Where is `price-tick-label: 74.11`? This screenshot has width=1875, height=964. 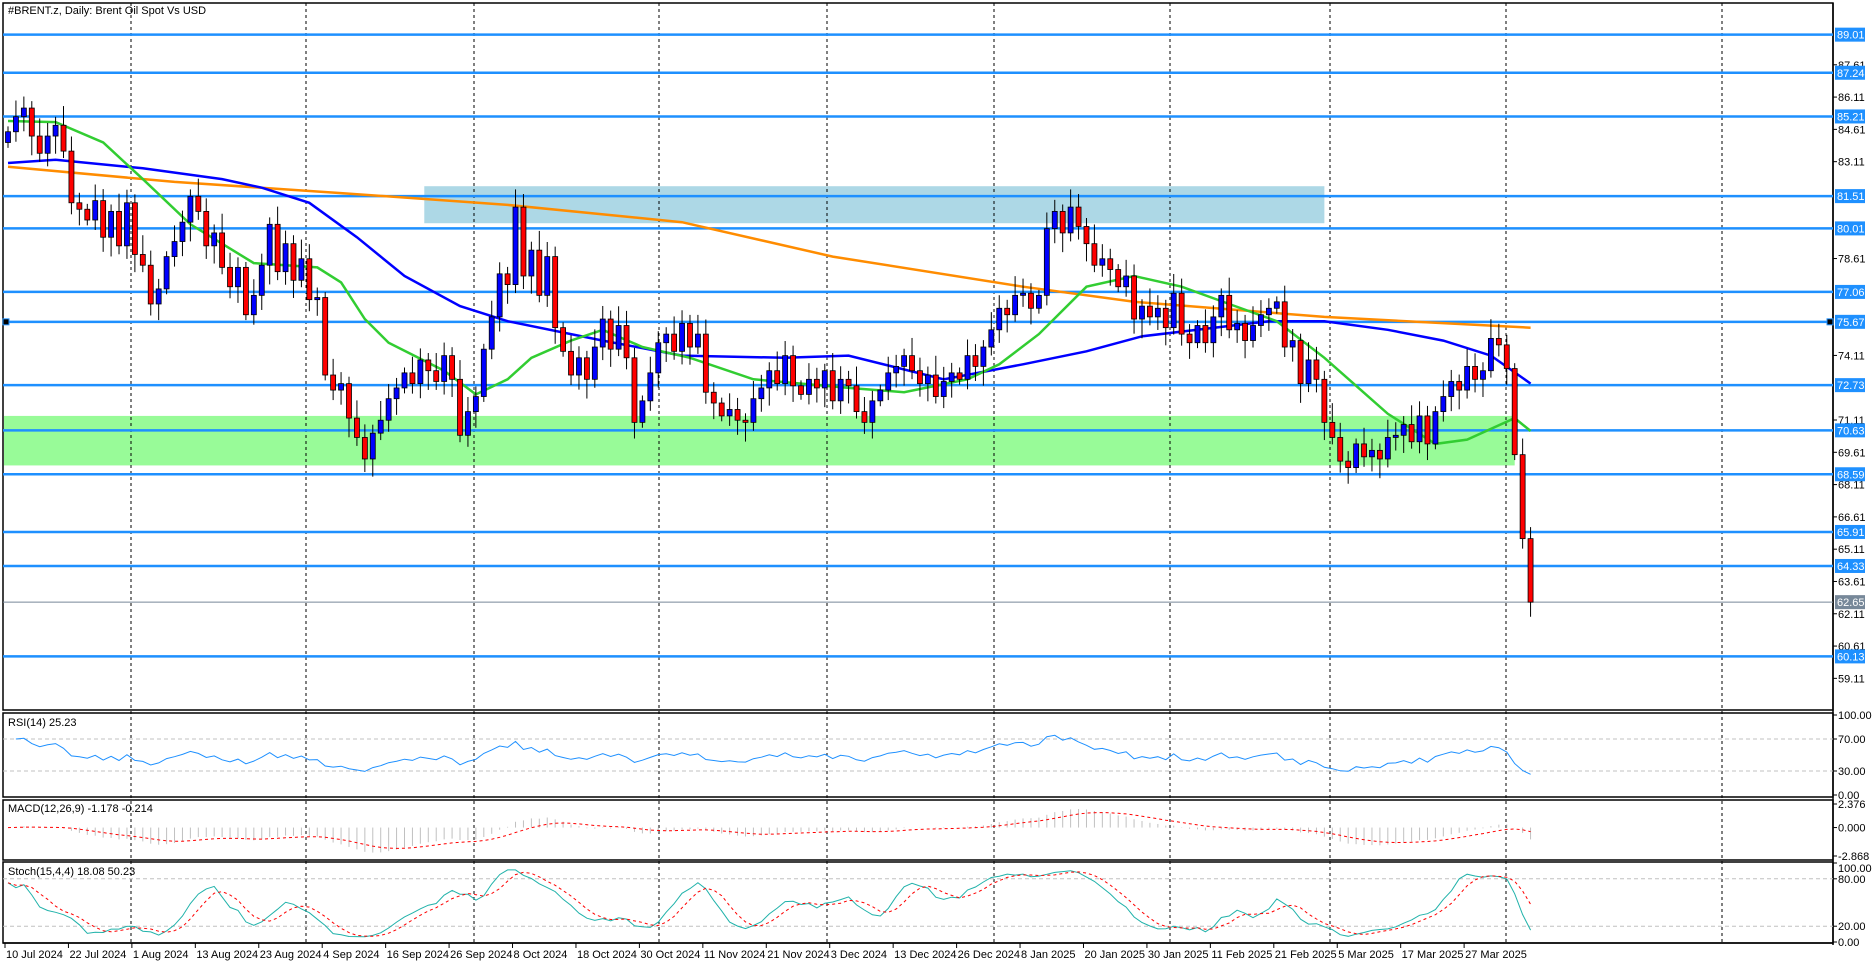 price-tick-label: 74.11 is located at coordinates (1851, 356).